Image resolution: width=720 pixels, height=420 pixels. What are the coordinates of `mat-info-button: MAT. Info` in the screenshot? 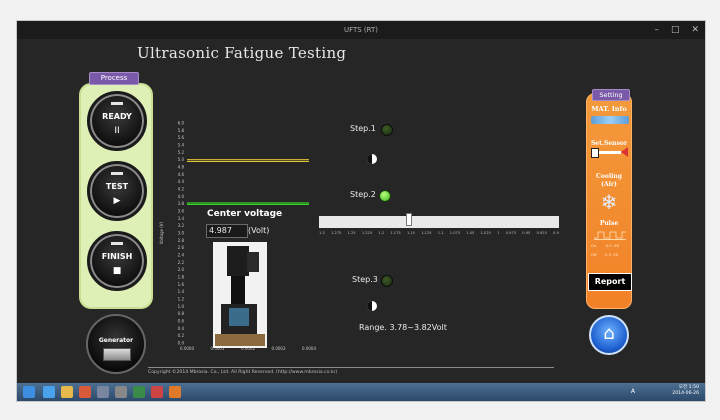 It's located at (609, 109).